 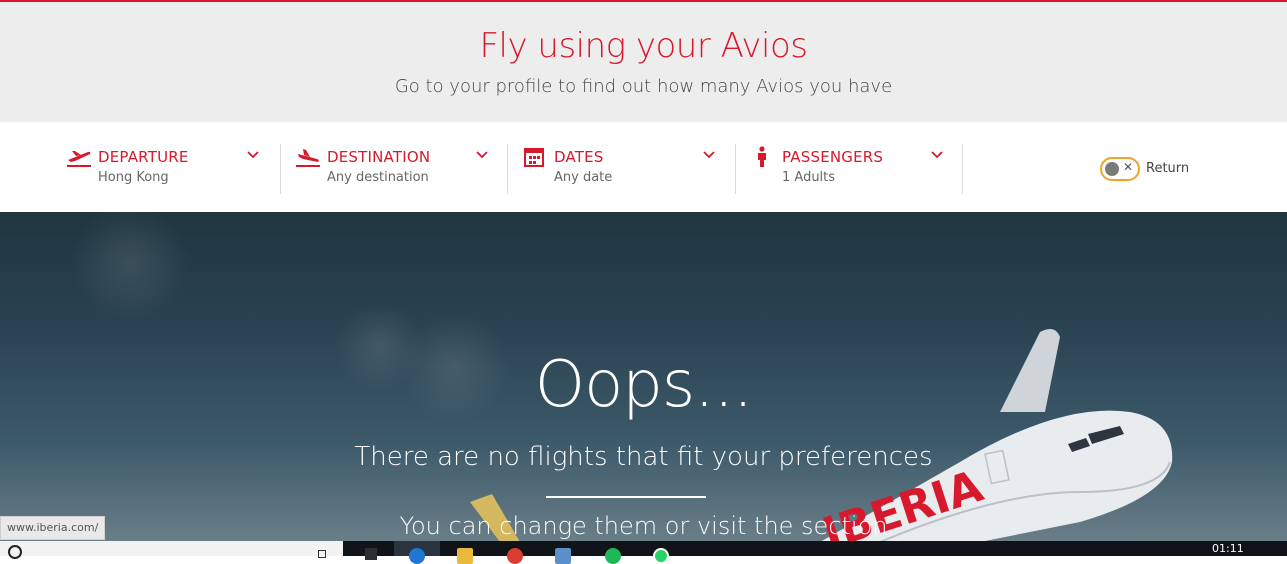 I want to click on browser-icon, so click(x=417, y=556).